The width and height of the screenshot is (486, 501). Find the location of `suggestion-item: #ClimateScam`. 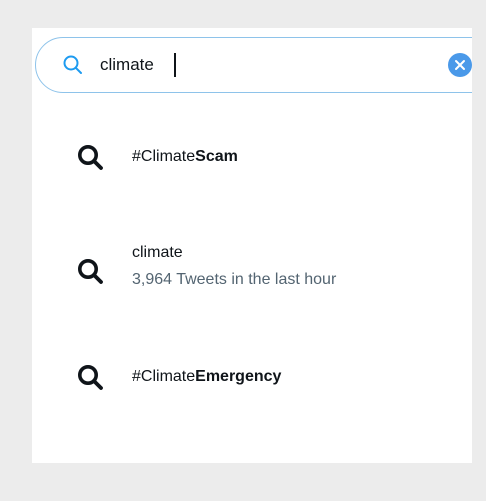

suggestion-item: #ClimateScam is located at coordinates (252, 158).